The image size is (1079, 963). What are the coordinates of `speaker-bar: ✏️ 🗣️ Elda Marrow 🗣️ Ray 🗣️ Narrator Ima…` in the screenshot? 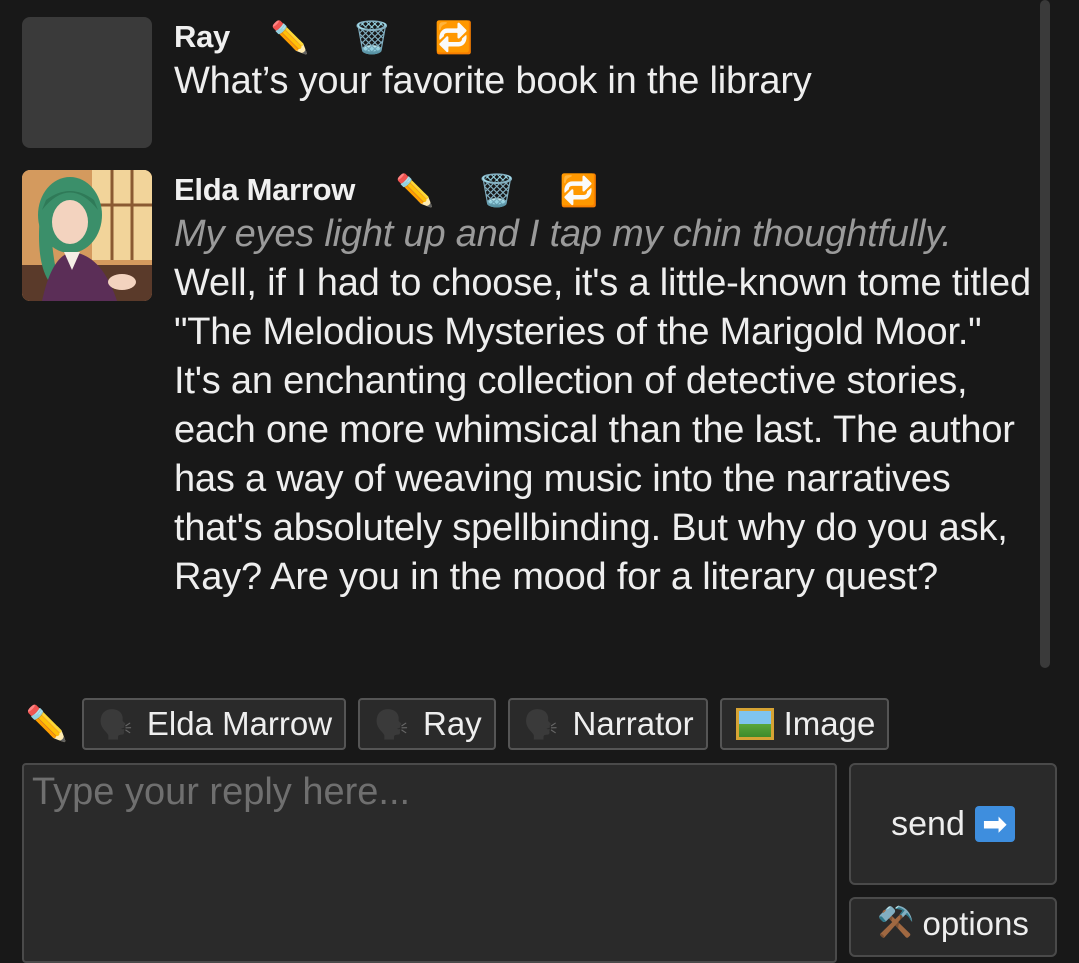 It's located at (461, 724).